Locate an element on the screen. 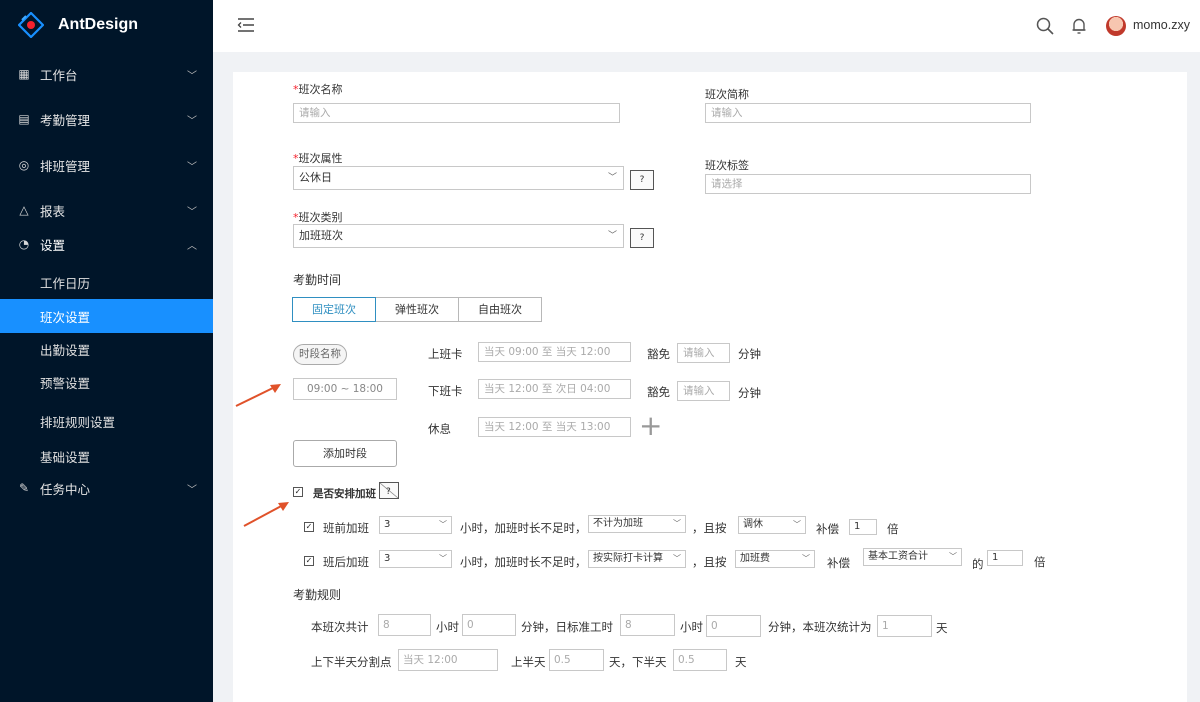 The image size is (1200, 702). menu-fold-icon is located at coordinates (246, 25).